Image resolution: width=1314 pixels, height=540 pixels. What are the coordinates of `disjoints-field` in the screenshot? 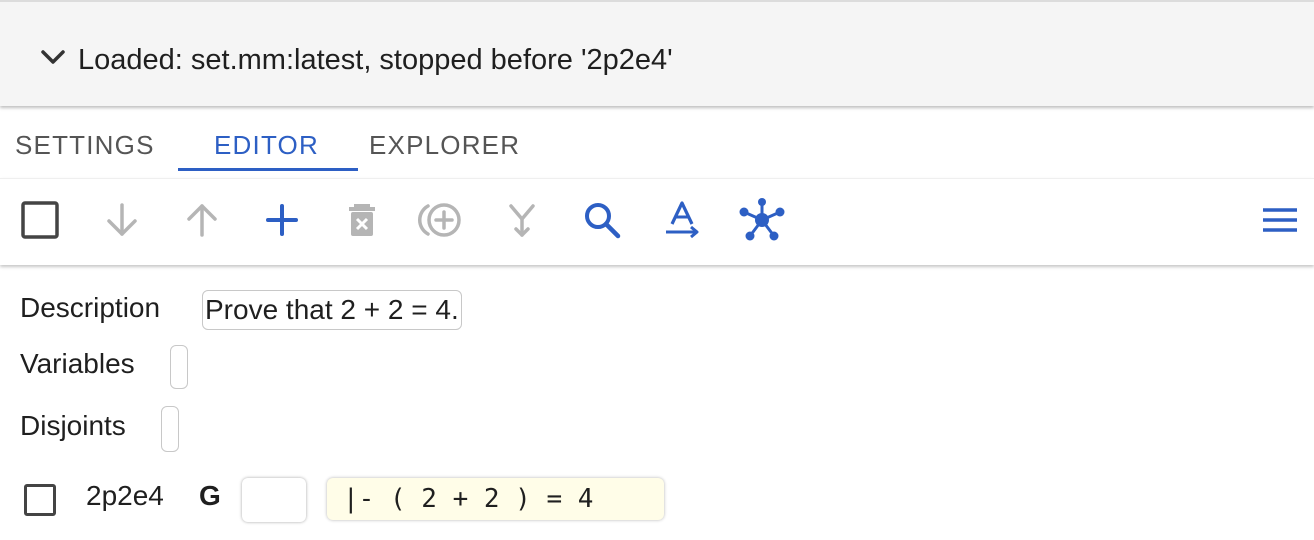 It's located at (170, 429).